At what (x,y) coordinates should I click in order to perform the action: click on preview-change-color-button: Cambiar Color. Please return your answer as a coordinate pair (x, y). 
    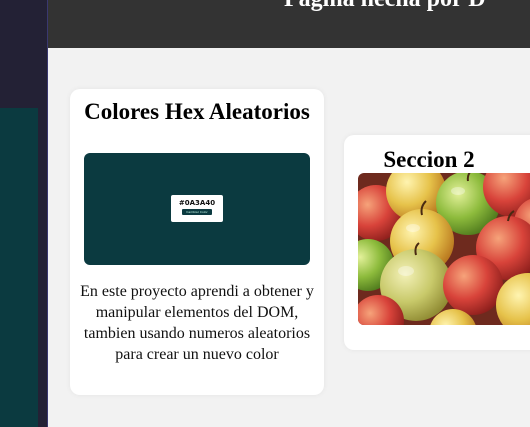
    Looking at the image, I should click on (197, 212).